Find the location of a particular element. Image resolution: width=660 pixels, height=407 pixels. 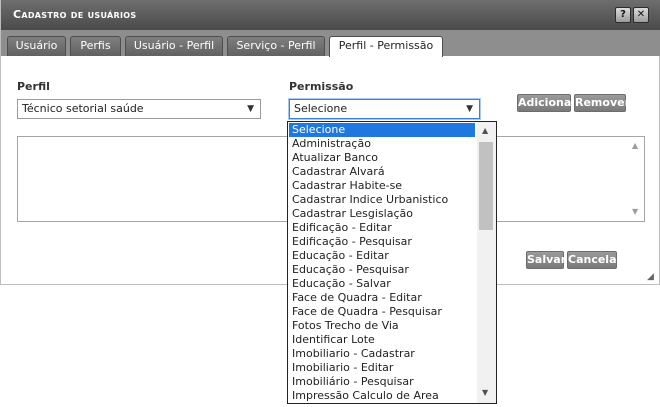

dialog-title: Cadastro de usuários is located at coordinates (75, 14).